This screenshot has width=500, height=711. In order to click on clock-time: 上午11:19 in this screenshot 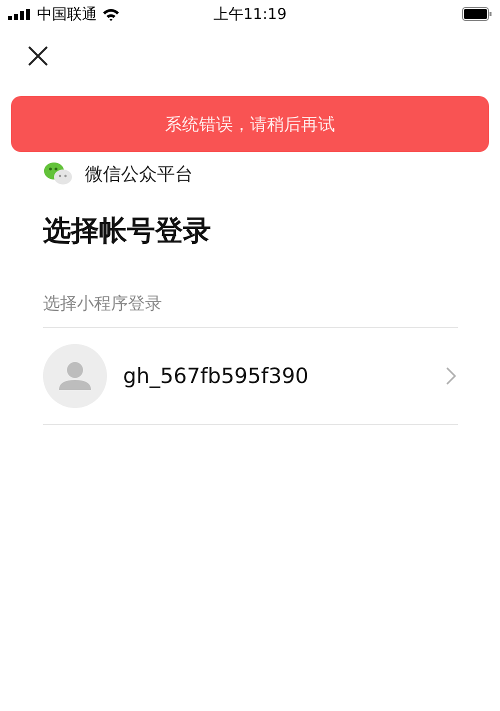, I will do `click(250, 14)`.